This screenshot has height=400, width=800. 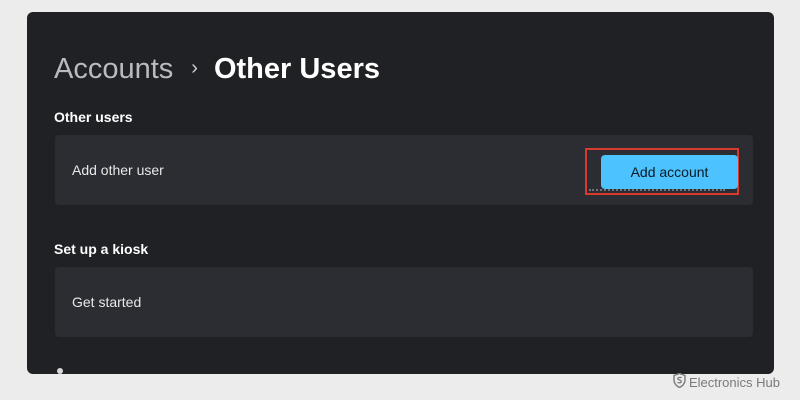 I want to click on page-title: Other Users, so click(x=296, y=68).